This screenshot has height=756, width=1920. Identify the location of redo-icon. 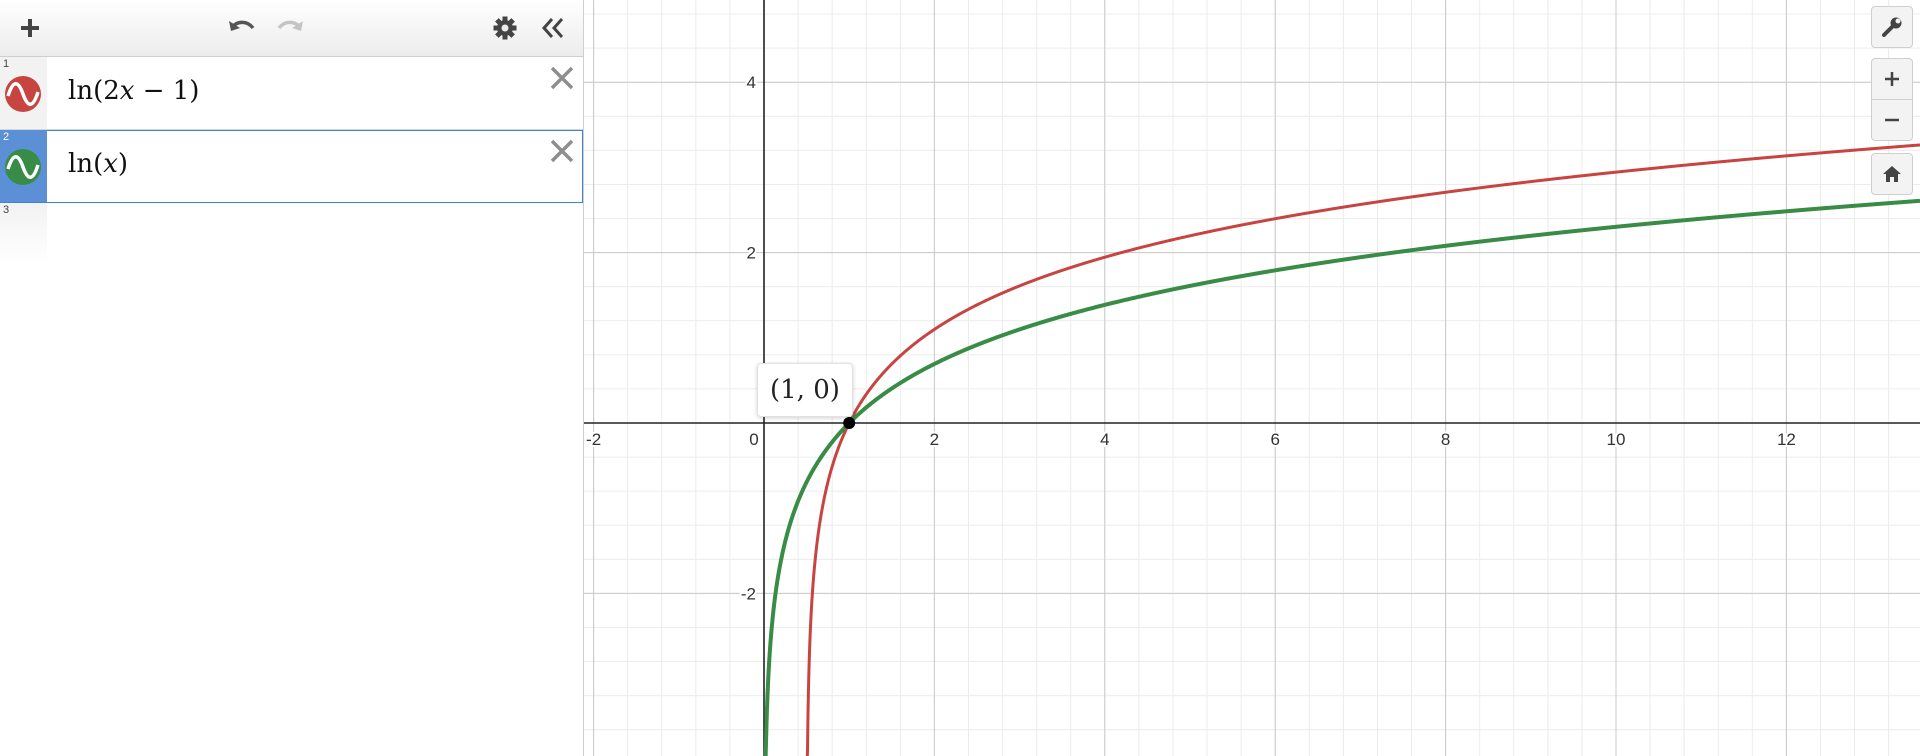
(290, 25).